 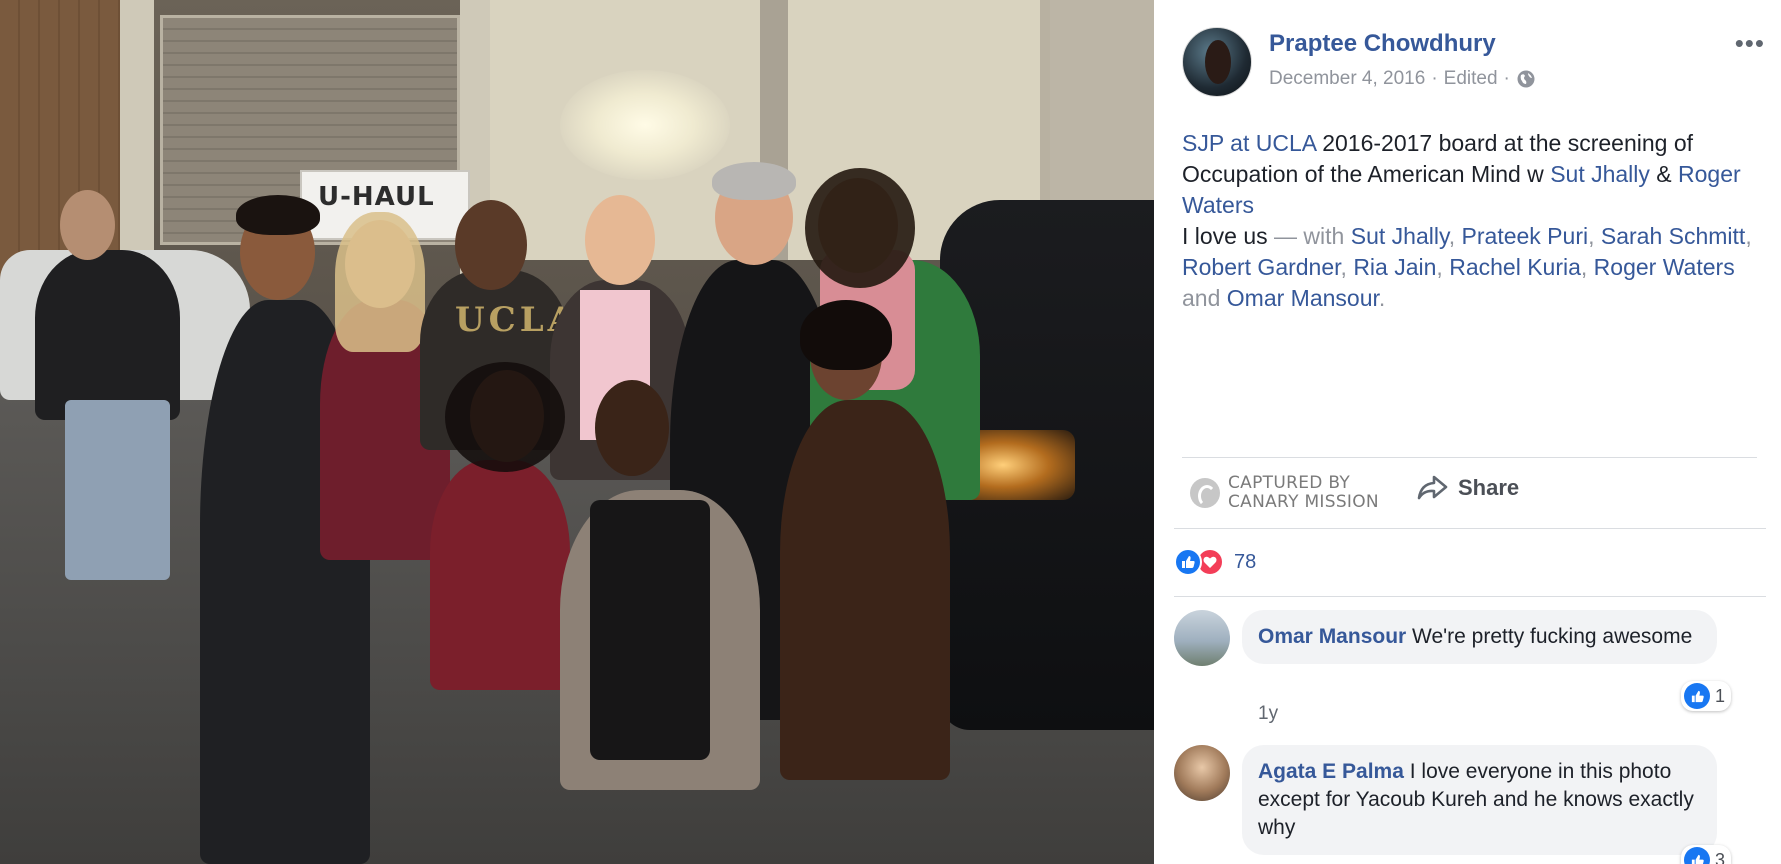 I want to click on post-text-body: I love us, so click(x=1225, y=236).